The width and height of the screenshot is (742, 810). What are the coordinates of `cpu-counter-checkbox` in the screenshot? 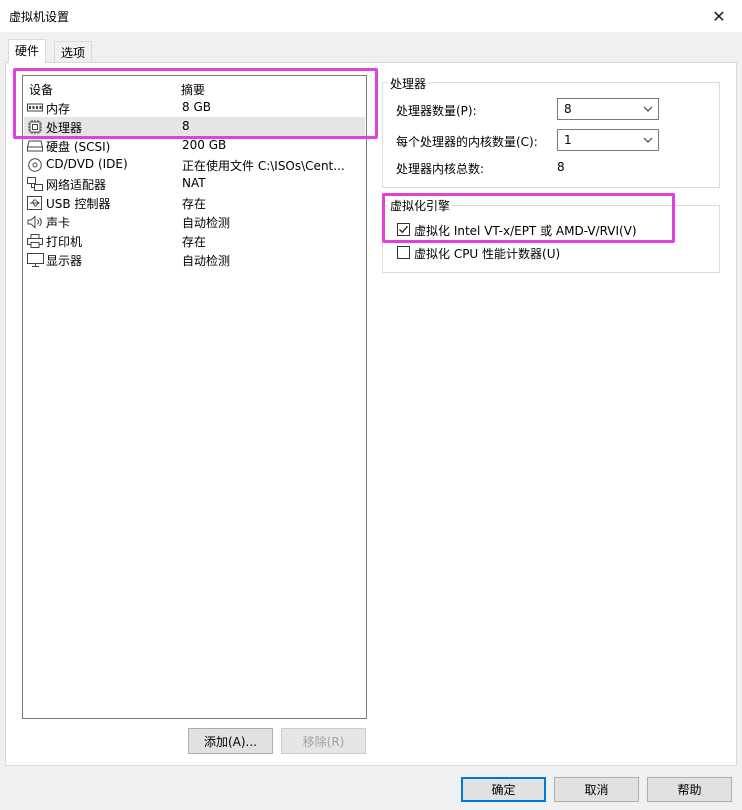 It's located at (403, 252).